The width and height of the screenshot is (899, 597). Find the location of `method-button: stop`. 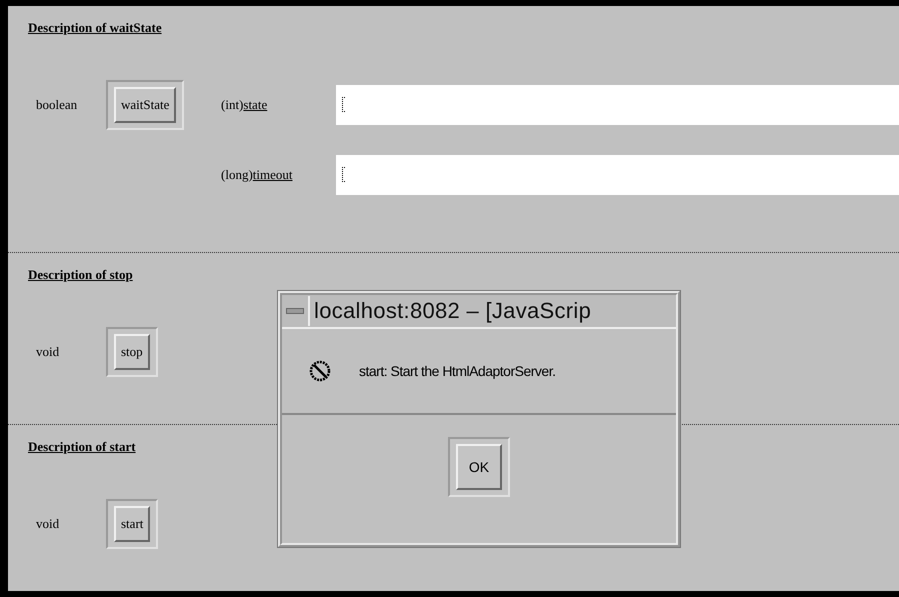

method-button: stop is located at coordinates (132, 352).